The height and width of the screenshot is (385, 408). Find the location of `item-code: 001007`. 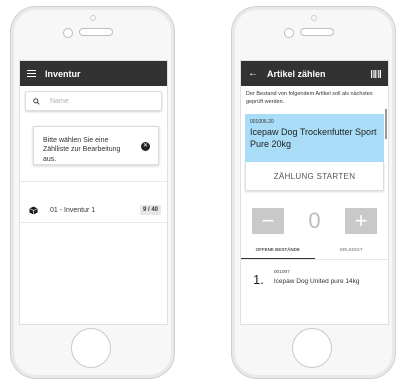

item-code: 001007 is located at coordinates (281, 273).